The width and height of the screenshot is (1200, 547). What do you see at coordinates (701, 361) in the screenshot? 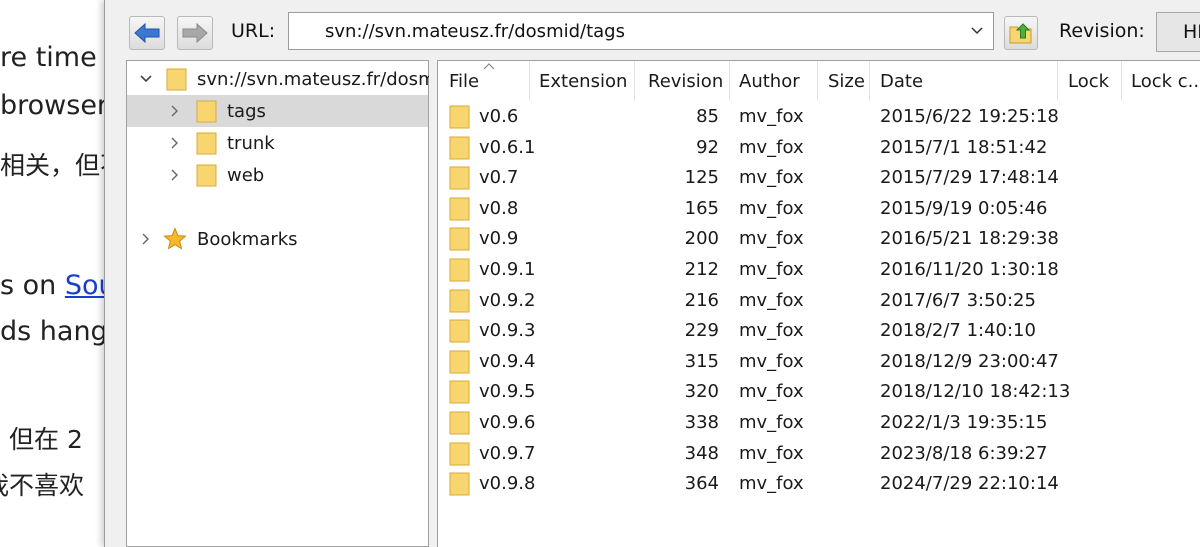
I see `file-revision: 315` at bounding box center [701, 361].